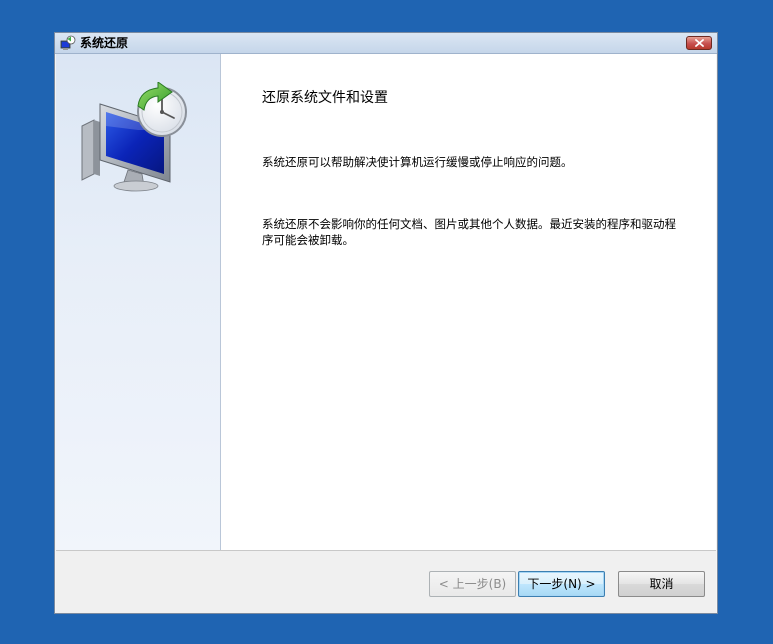  What do you see at coordinates (325, 98) in the screenshot?
I see `page-title: 还原系统文件和设置` at bounding box center [325, 98].